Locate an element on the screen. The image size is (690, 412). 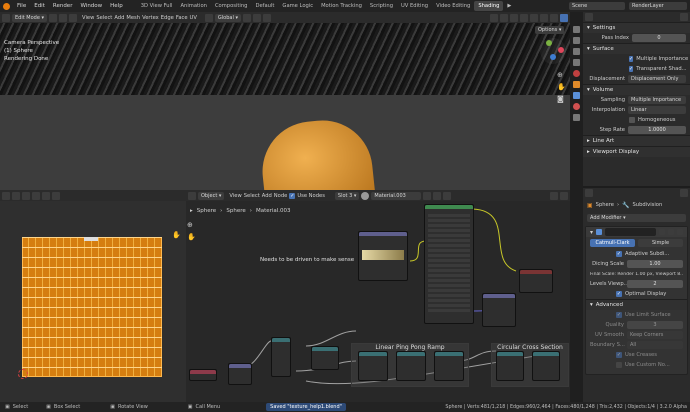
uv-cursor-icon is located at coordinates (23, 374).